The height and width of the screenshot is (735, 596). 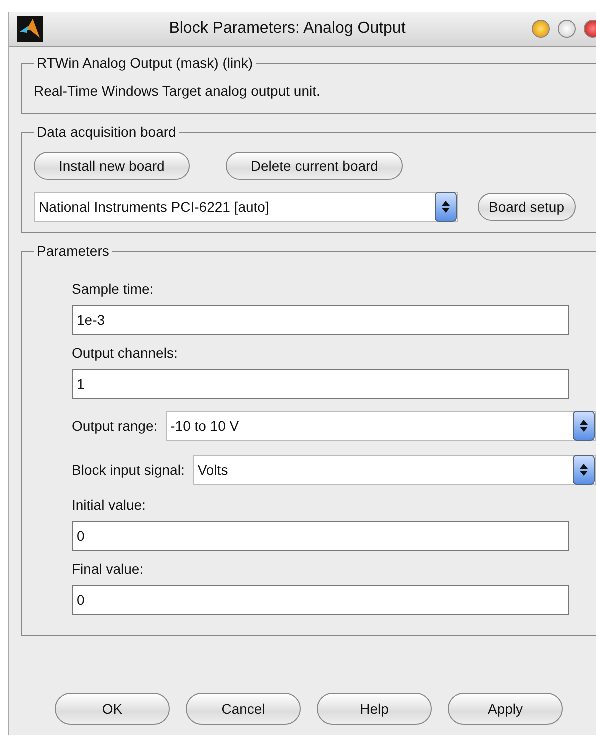 I want to click on window-title: Block Parameters: Analog Output, so click(x=287, y=29).